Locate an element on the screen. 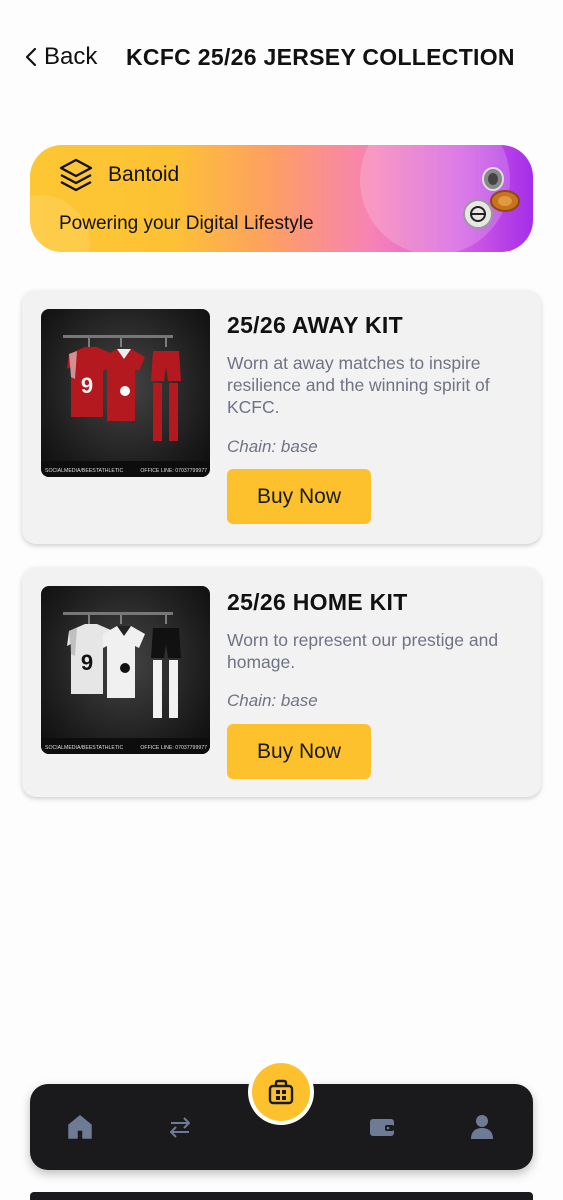  shop-icon is located at coordinates (281, 1092).